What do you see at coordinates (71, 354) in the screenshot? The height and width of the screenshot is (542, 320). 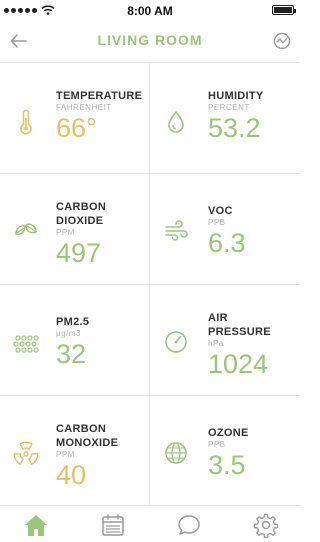 I see `metric-value: 32` at bounding box center [71, 354].